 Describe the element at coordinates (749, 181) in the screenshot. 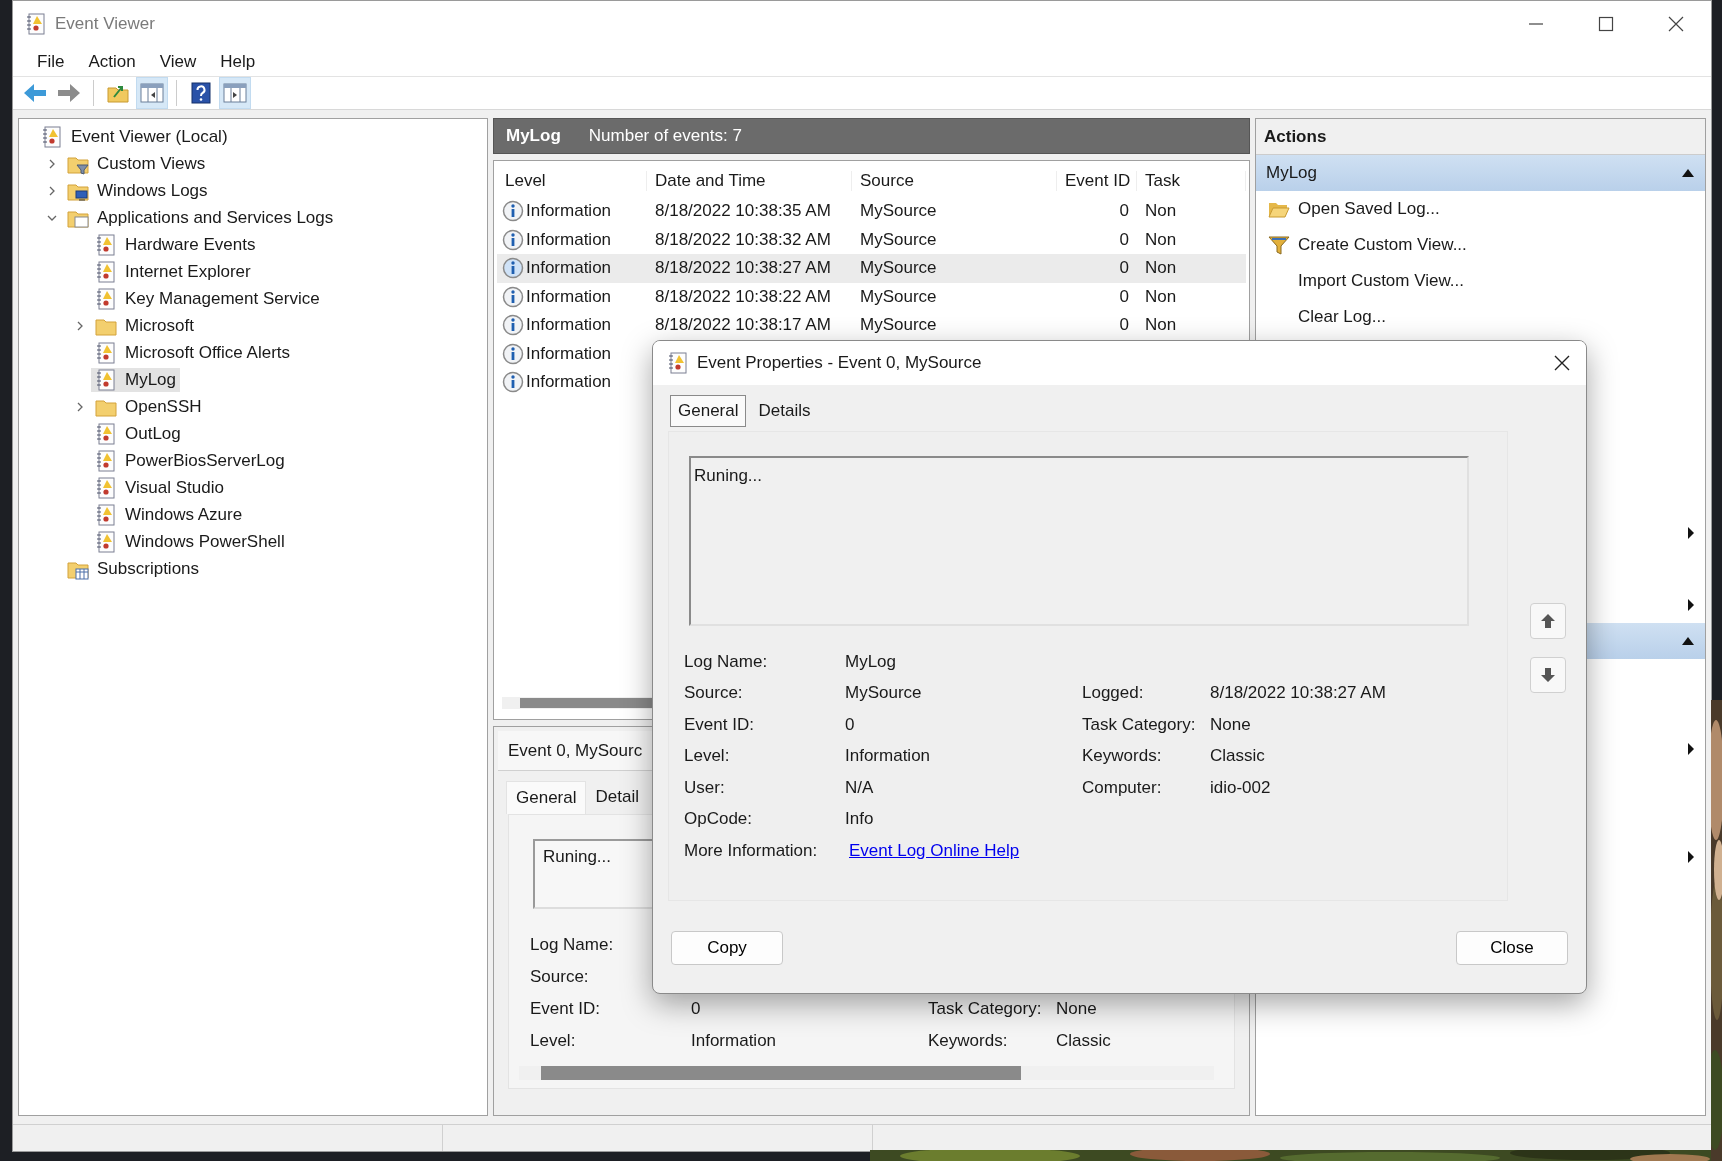

I see `column-header: Date and Time` at that location.